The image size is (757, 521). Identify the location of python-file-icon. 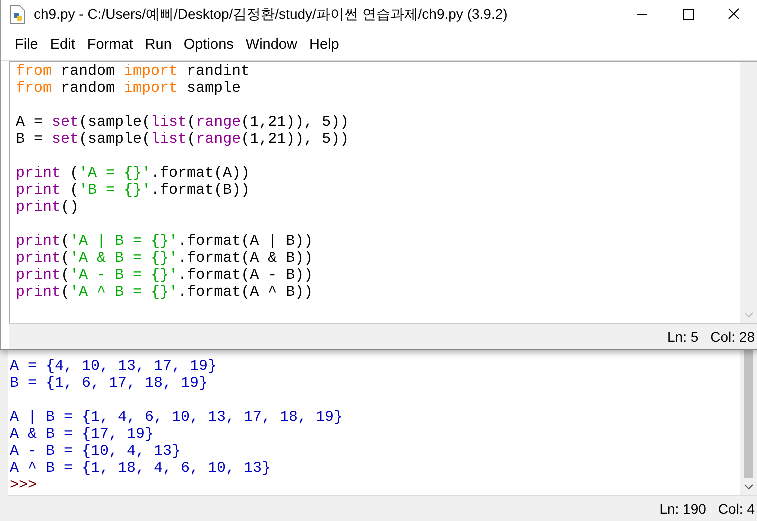
(18, 15).